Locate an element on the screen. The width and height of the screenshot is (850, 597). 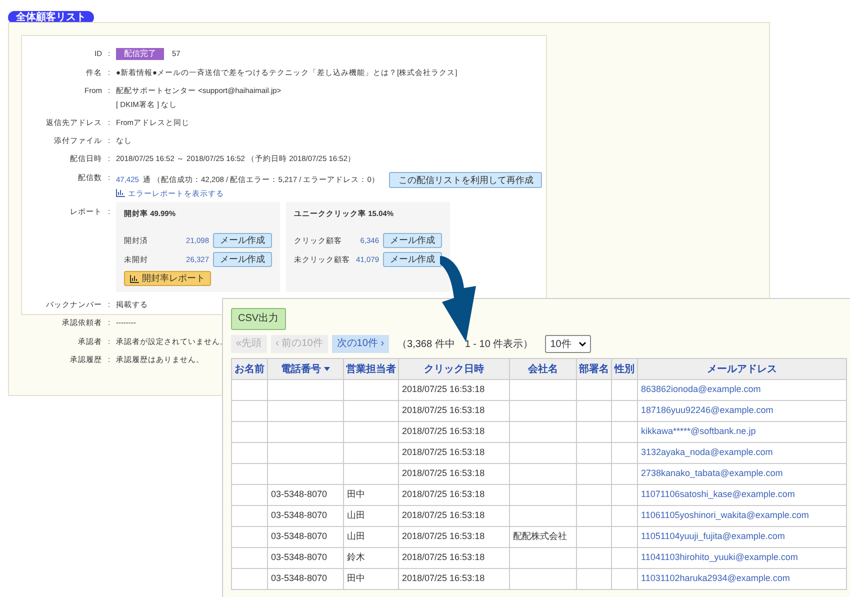
column-header: 会社名 is located at coordinates (543, 369).